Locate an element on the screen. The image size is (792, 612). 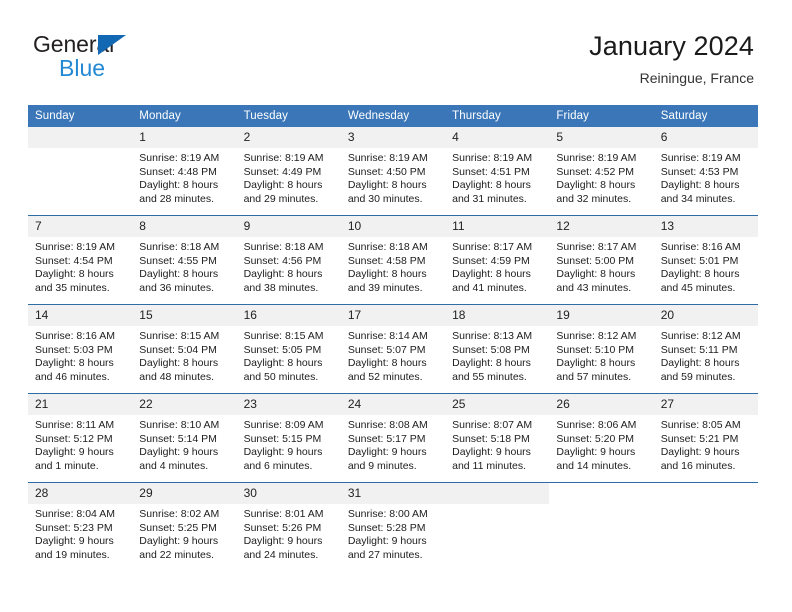
sunset-text: Sunset: 5:11 PM is located at coordinates (699, 349).